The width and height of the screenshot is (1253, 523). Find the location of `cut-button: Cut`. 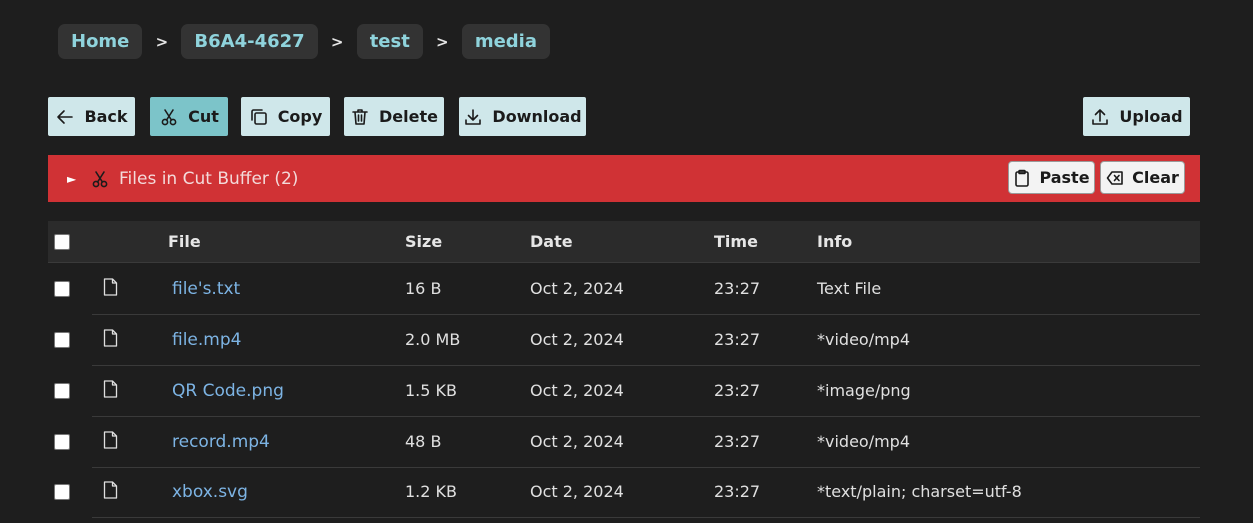

cut-button: Cut is located at coordinates (189, 116).